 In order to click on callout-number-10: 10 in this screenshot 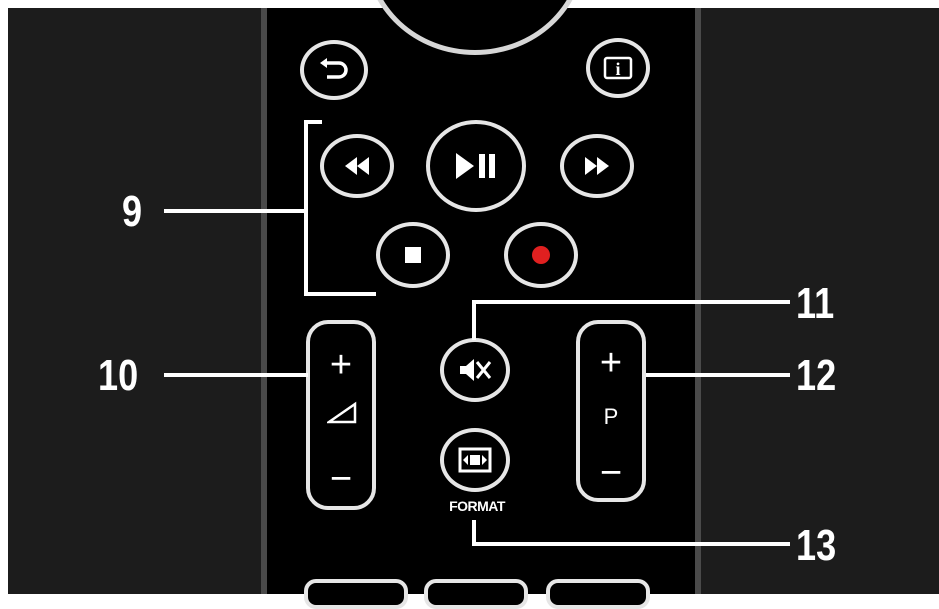, I will do `click(118, 375)`.